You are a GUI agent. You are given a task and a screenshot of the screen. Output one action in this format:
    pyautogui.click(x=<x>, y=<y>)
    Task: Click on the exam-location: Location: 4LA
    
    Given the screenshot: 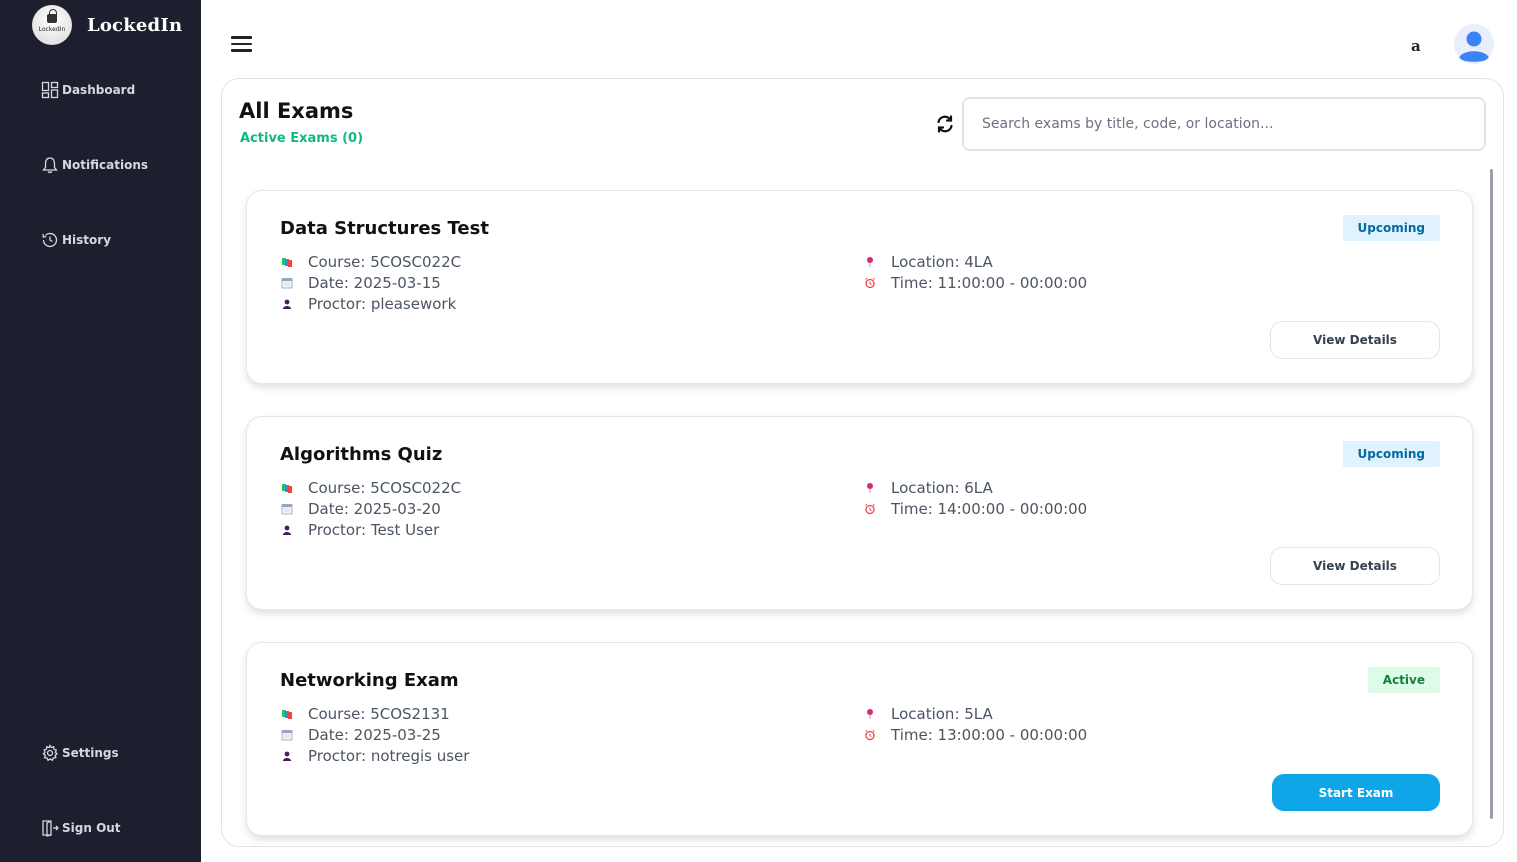 What is the action you would take?
    pyautogui.click(x=928, y=262)
    